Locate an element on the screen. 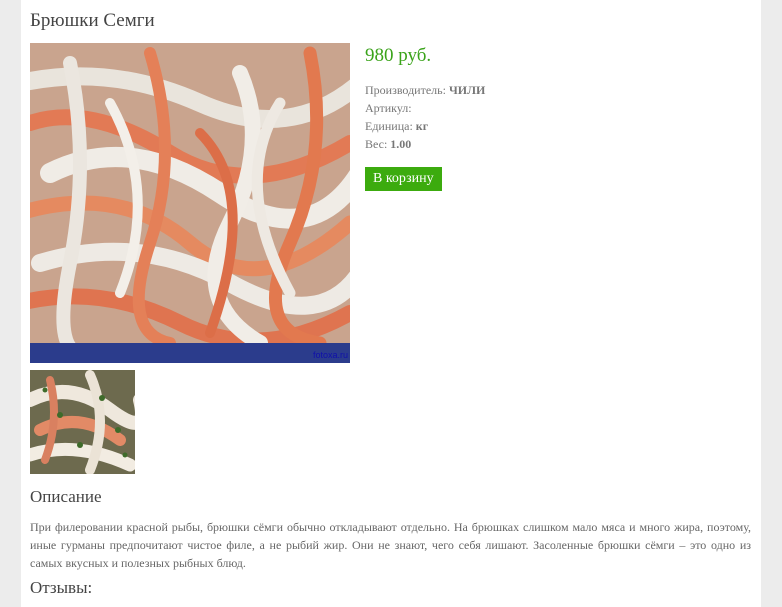 The width and height of the screenshot is (782, 607). product-price: 980 руб. is located at coordinates (398, 55).